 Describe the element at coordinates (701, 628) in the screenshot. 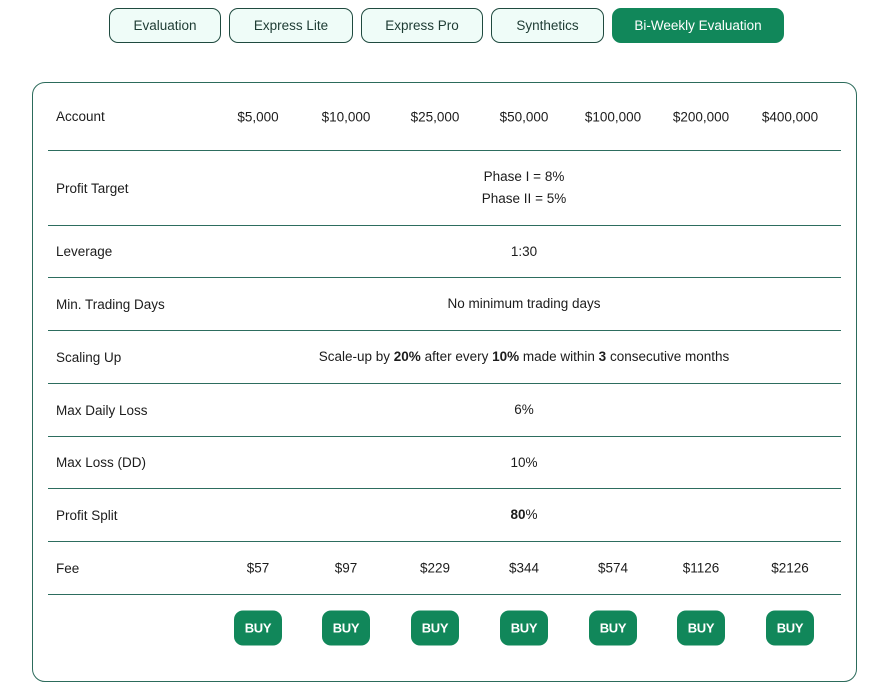

I see `buy-button-200000: BUY` at that location.